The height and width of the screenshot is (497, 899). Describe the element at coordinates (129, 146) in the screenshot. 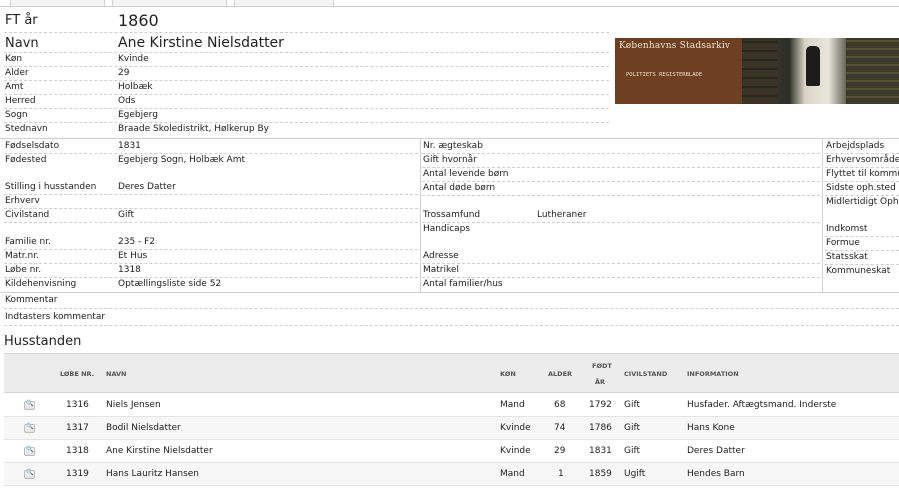

I see `fodselsdato-value: 1831` at that location.